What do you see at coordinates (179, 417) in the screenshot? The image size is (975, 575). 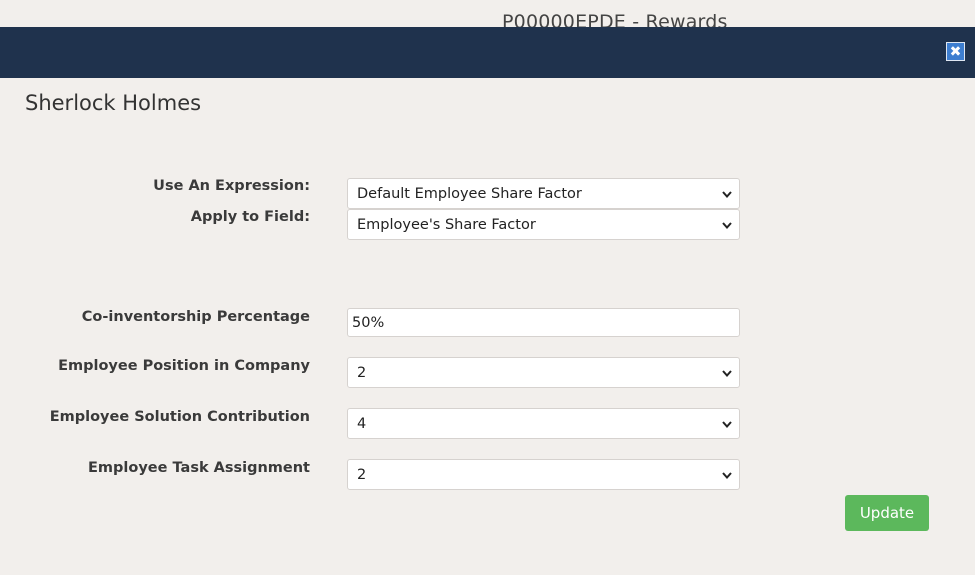 I see `solution-contribution-label: Employee Solution Contribution` at bounding box center [179, 417].